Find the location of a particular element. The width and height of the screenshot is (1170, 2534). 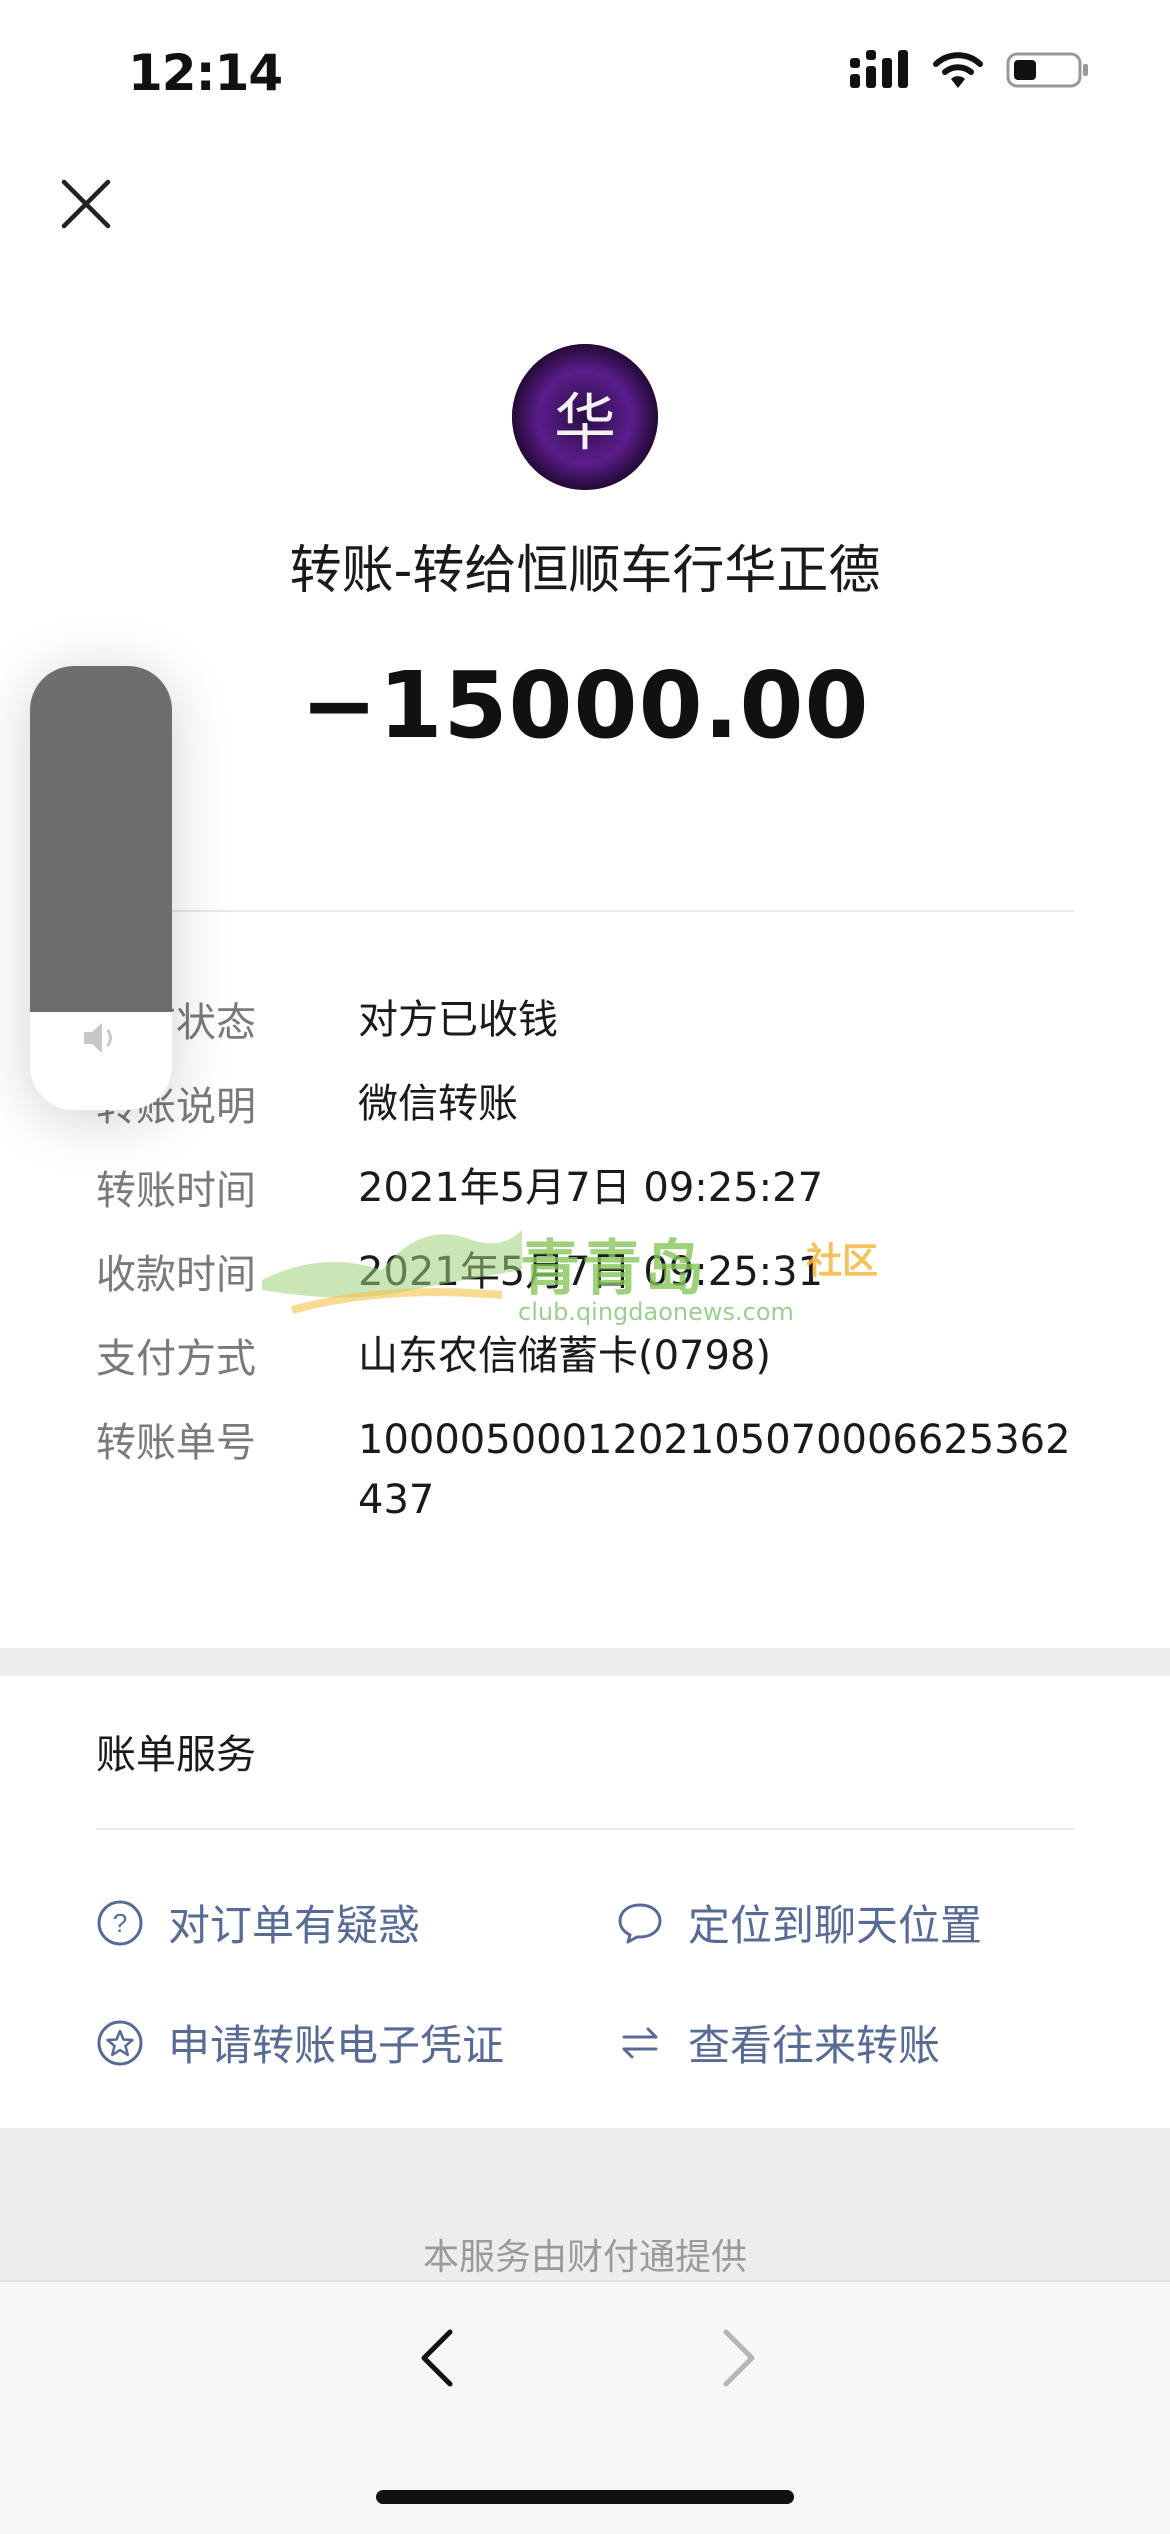

battery-icon is located at coordinates (1047, 70).